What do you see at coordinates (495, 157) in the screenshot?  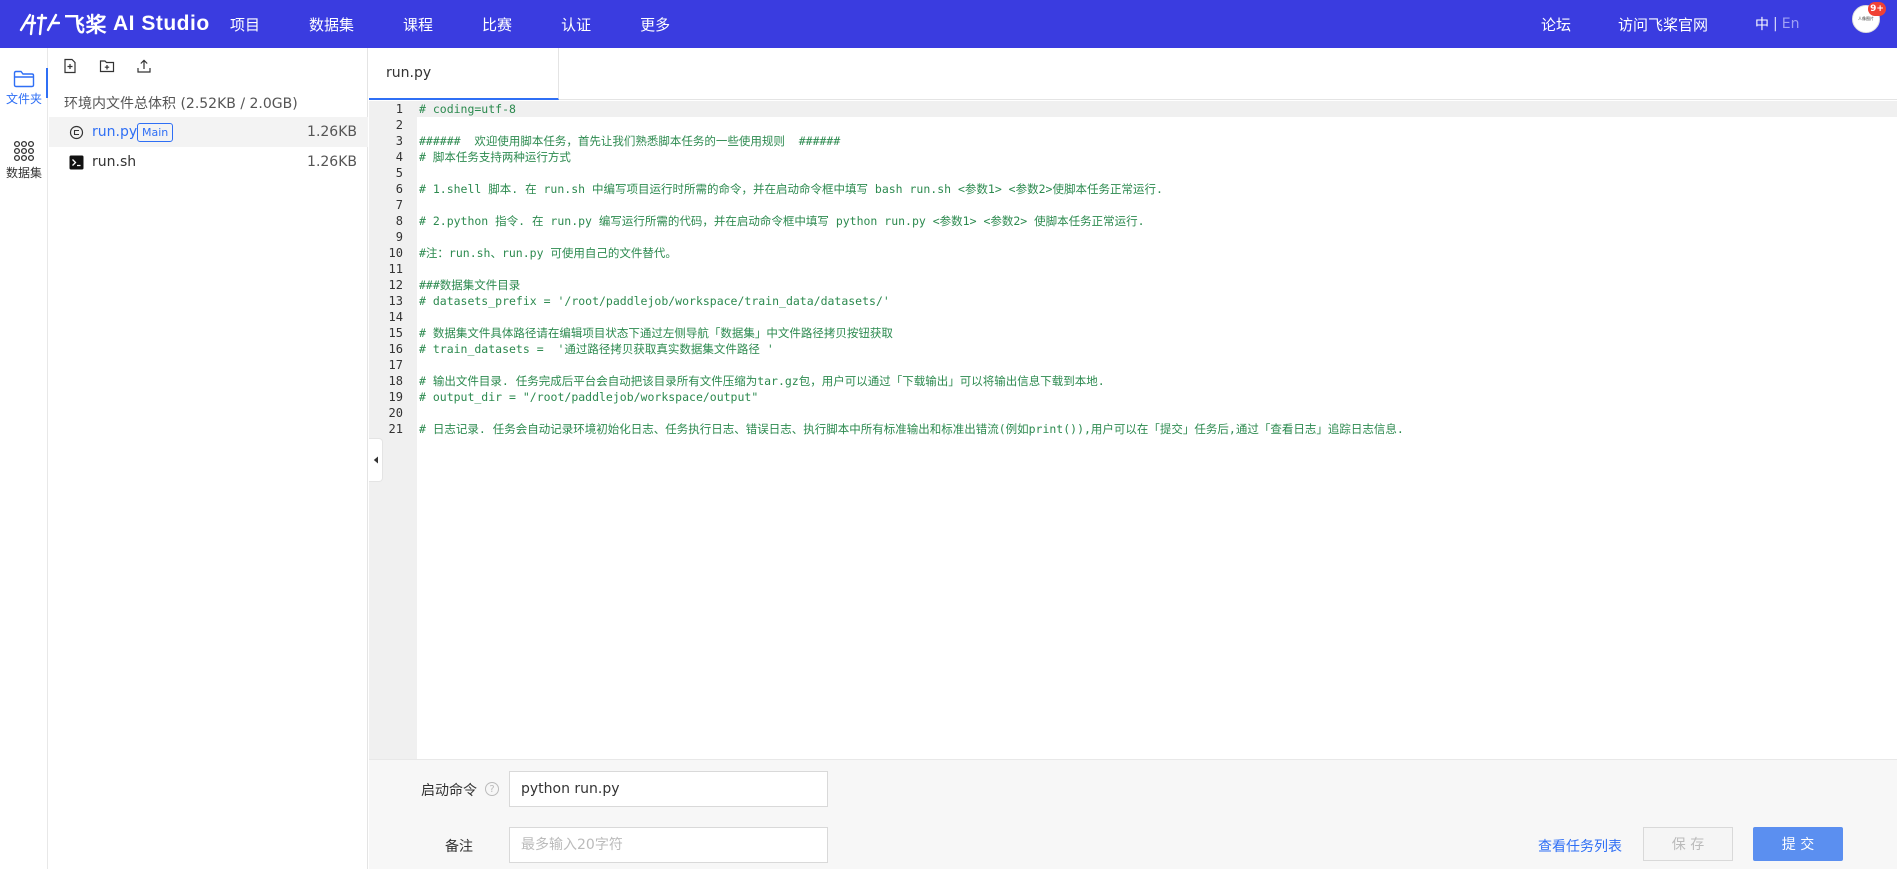 I see `code-line-text: # 脚本任务支持两种运行方式` at bounding box center [495, 157].